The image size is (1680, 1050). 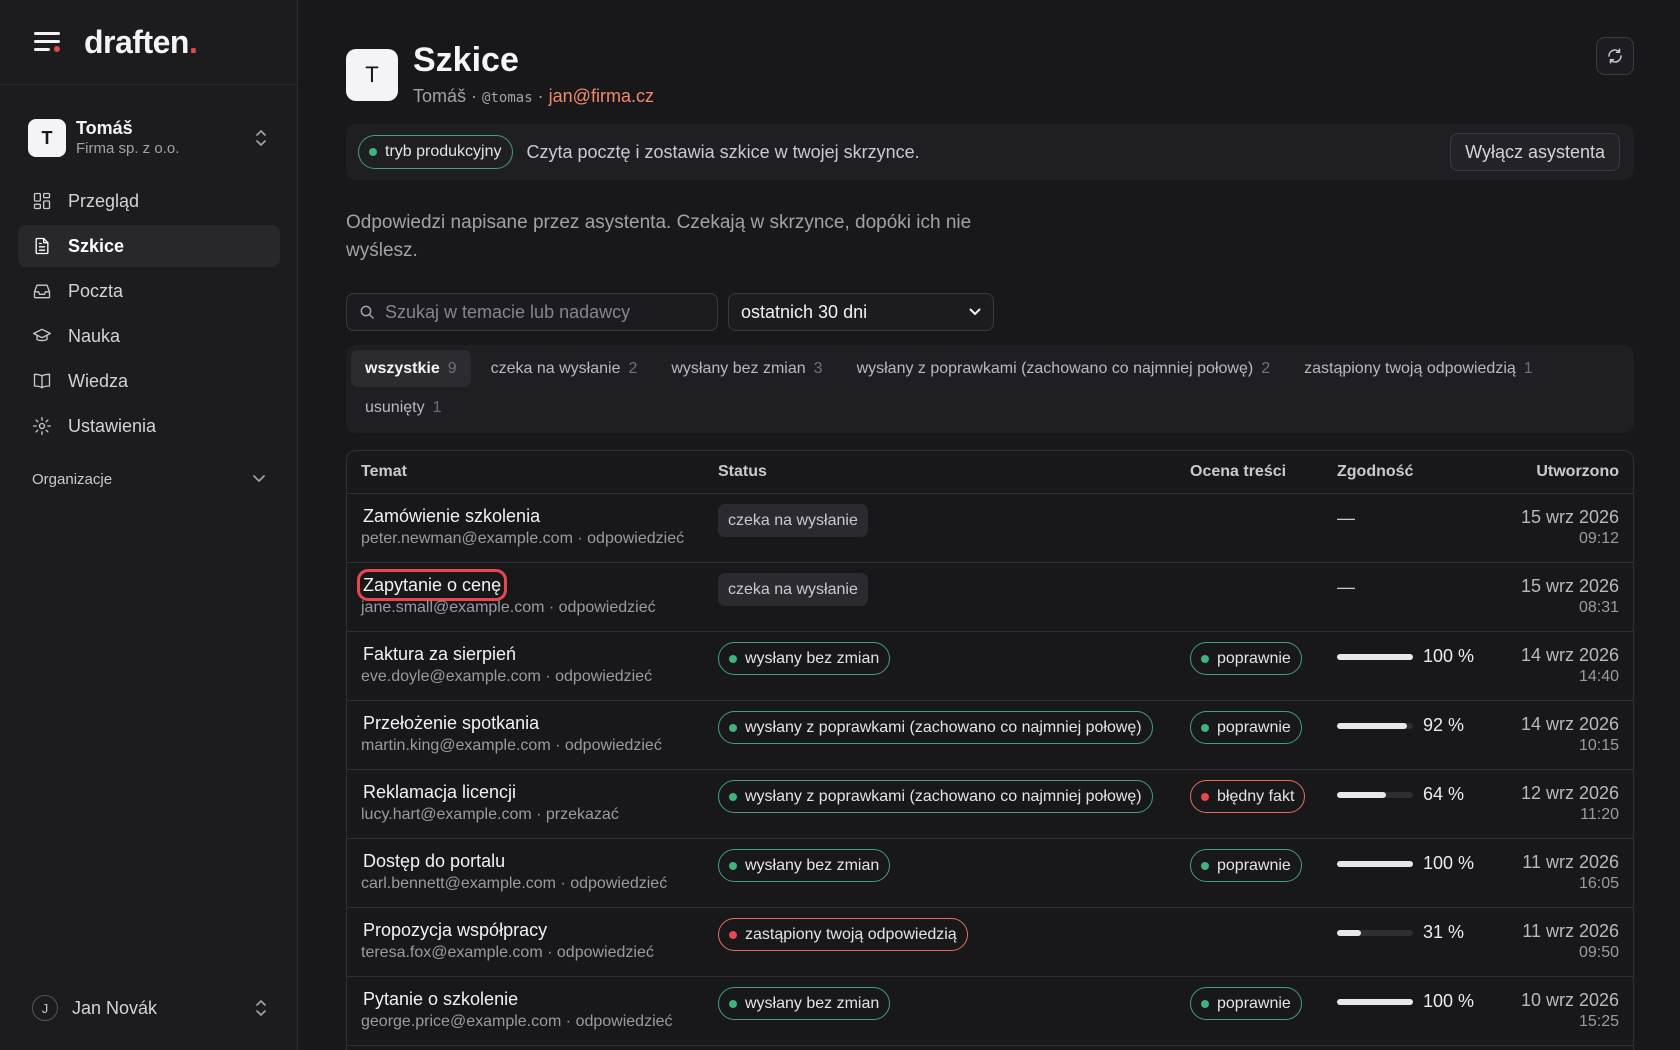 I want to click on row-created: 11 wrz 2026 16:05, so click(x=1570, y=872).